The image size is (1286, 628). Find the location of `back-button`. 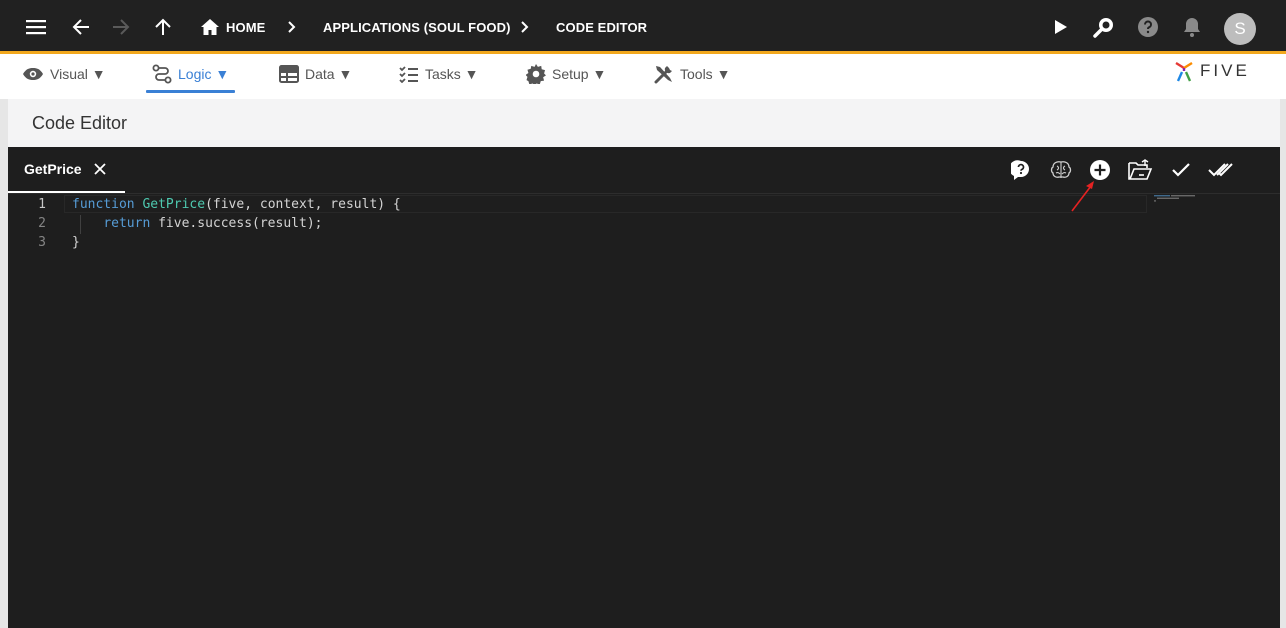

back-button is located at coordinates (81, 27).